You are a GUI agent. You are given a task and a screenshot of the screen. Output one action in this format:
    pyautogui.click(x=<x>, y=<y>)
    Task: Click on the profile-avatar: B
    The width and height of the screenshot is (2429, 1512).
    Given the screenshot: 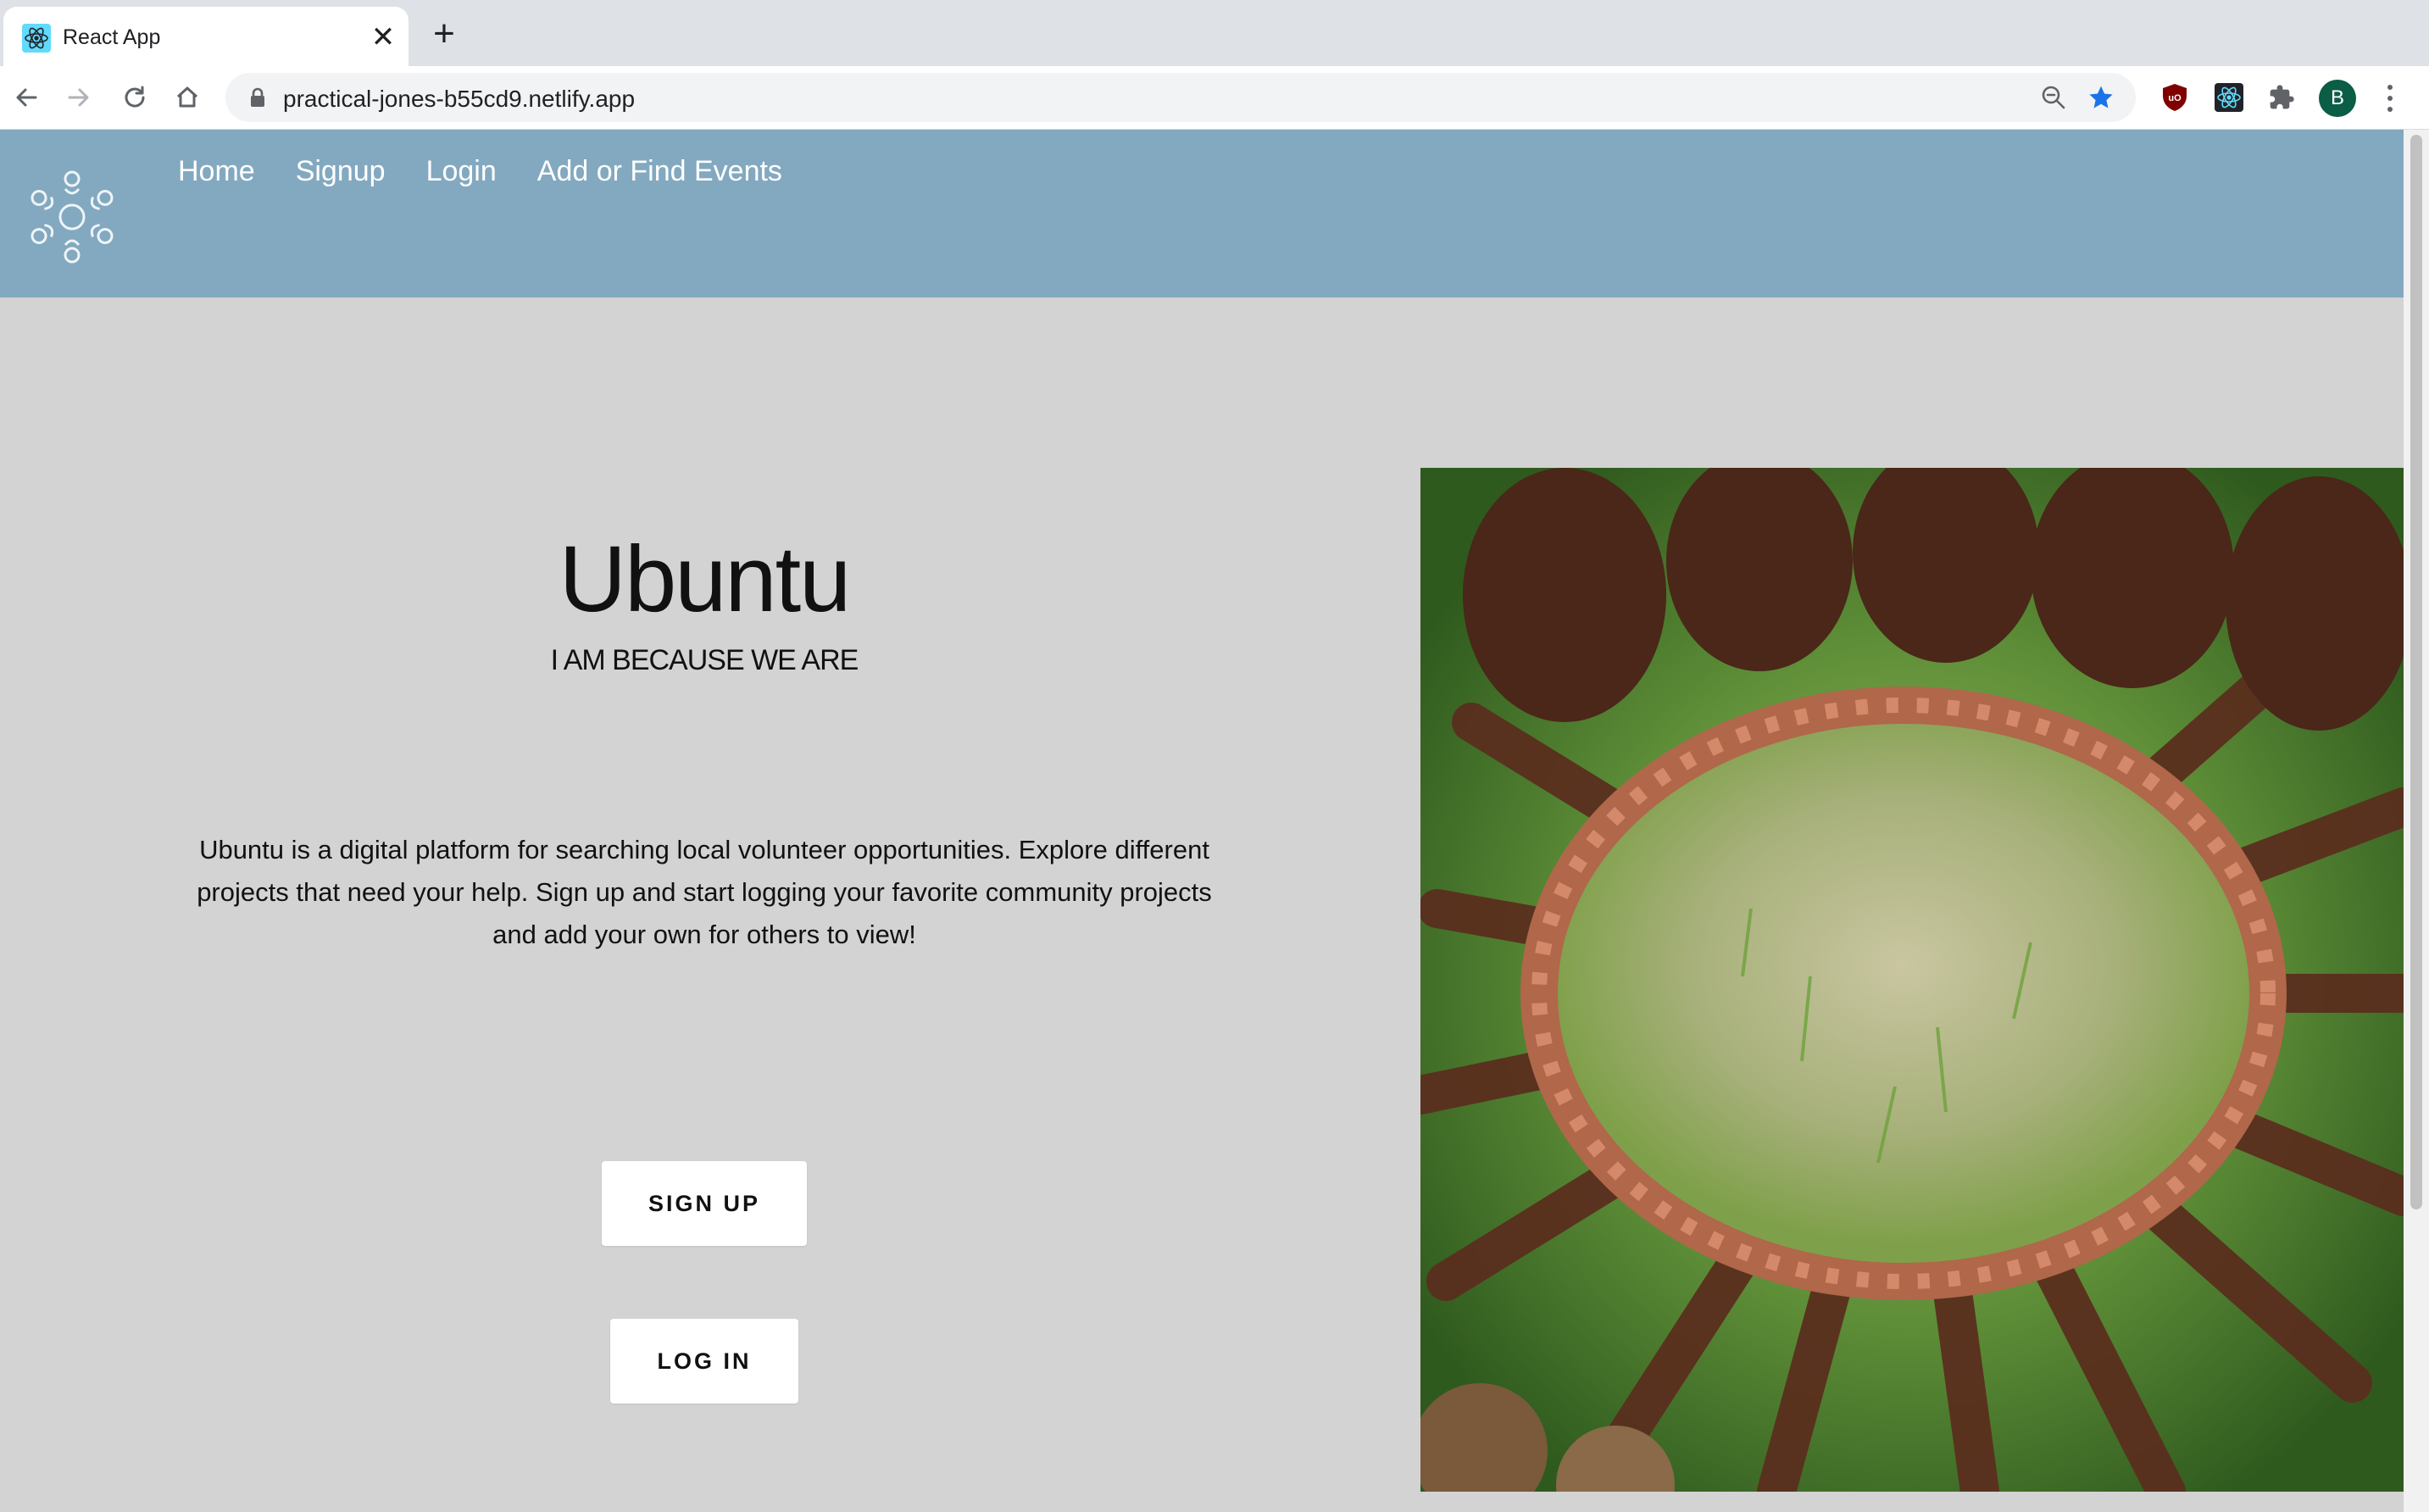 What is the action you would take?
    pyautogui.click(x=2337, y=99)
    